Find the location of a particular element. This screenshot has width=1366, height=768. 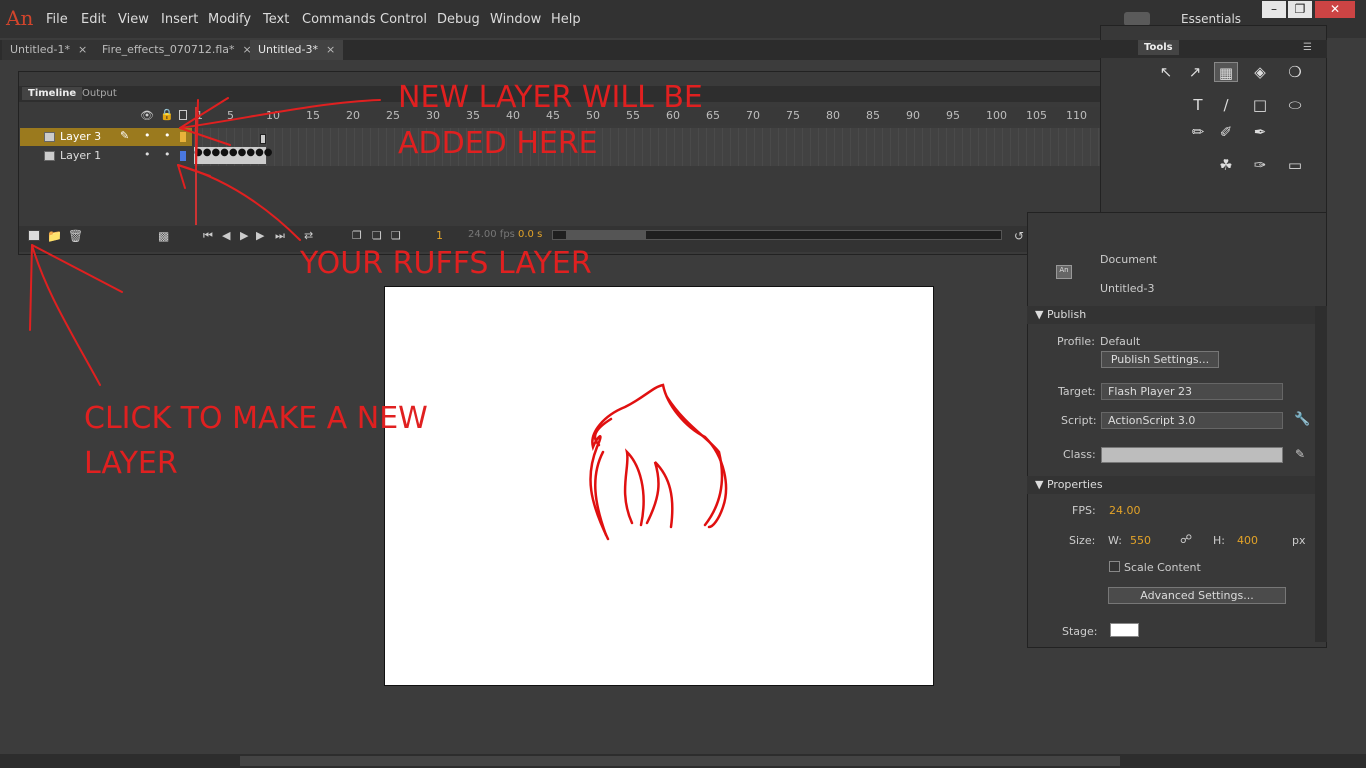

line-tool-icon: ∕ is located at coordinates (1226, 105).